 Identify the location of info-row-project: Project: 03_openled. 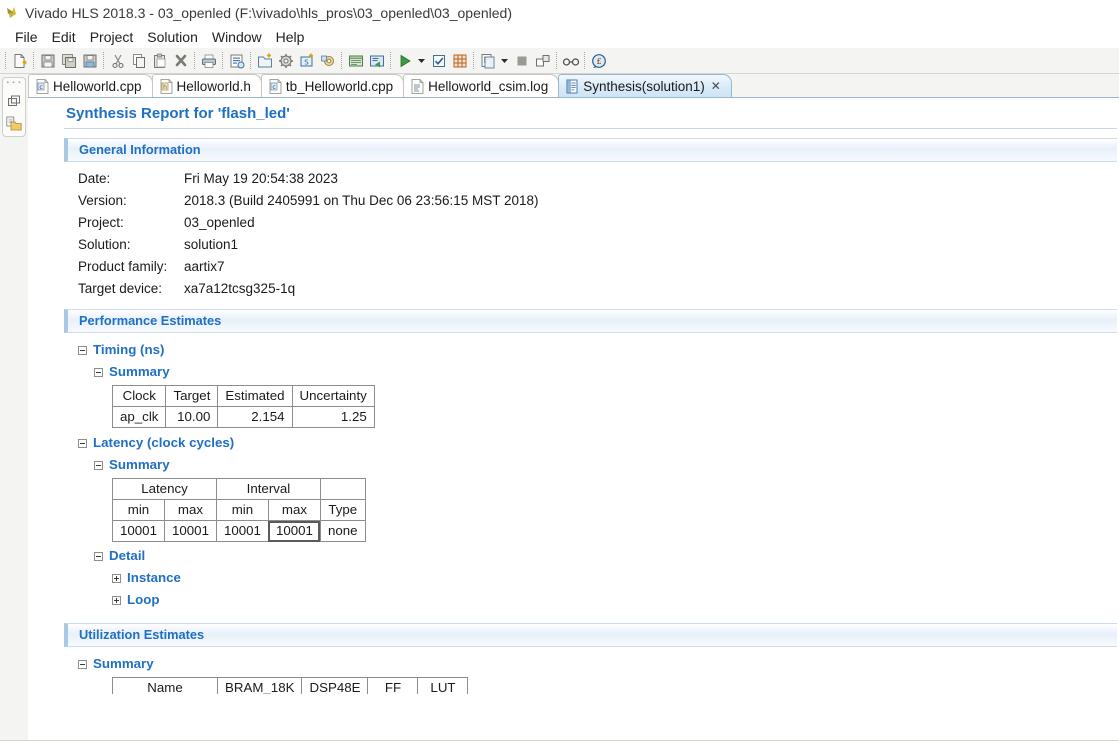
(597, 223).